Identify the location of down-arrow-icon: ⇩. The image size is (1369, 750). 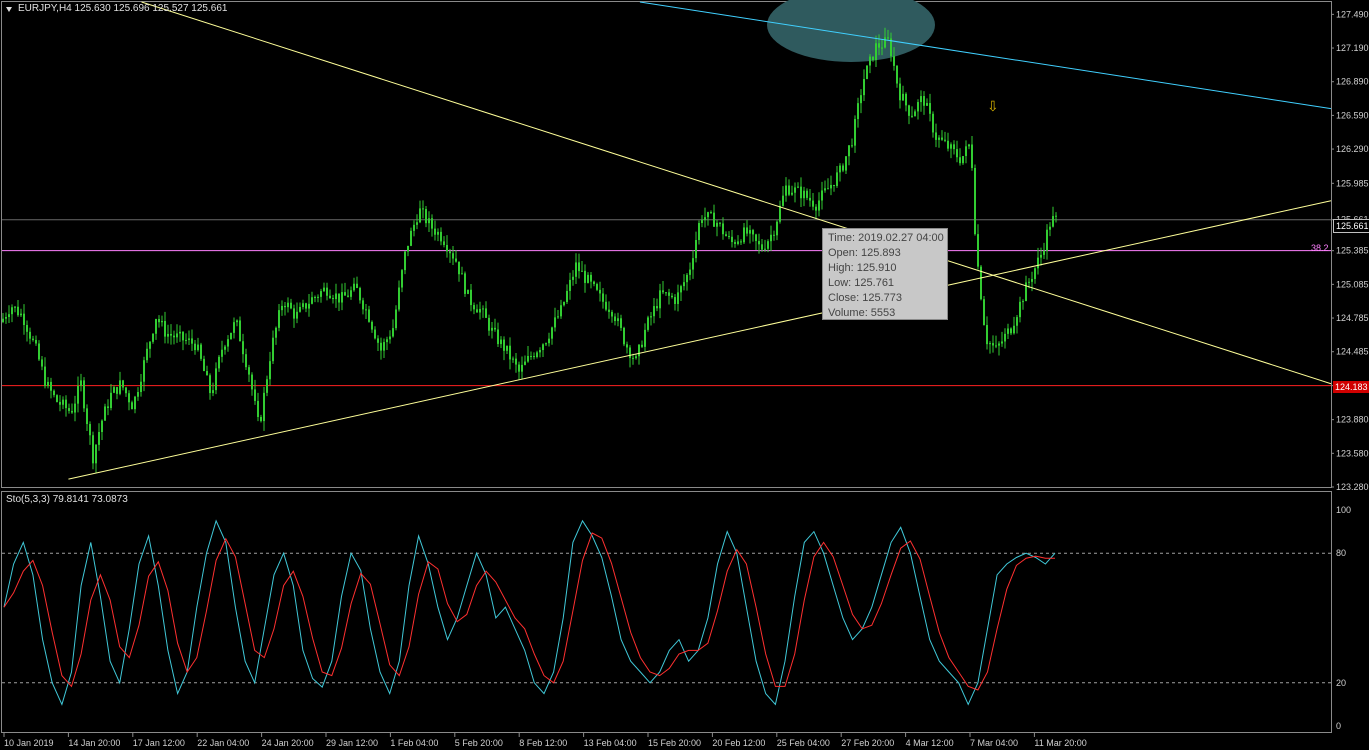
(993, 106).